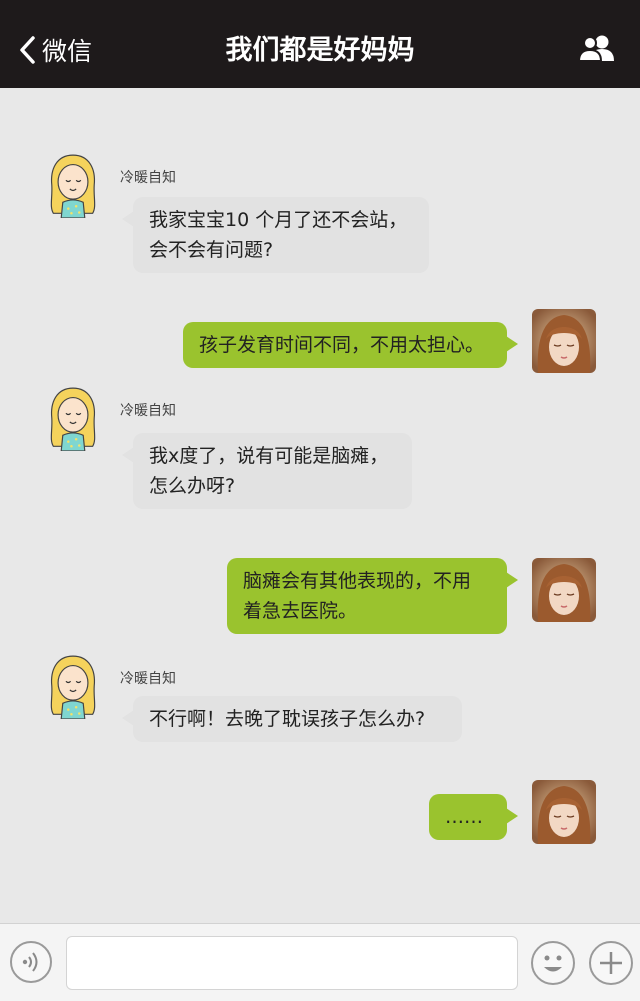  I want to click on emoji-button, so click(553, 963).